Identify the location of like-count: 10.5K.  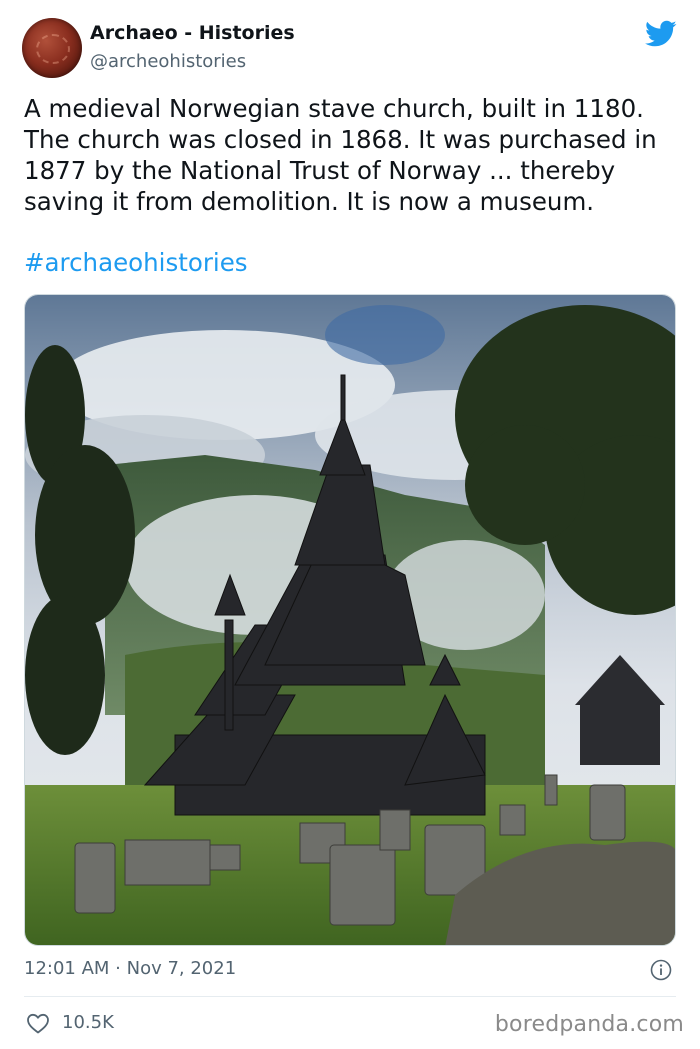
(88, 1022).